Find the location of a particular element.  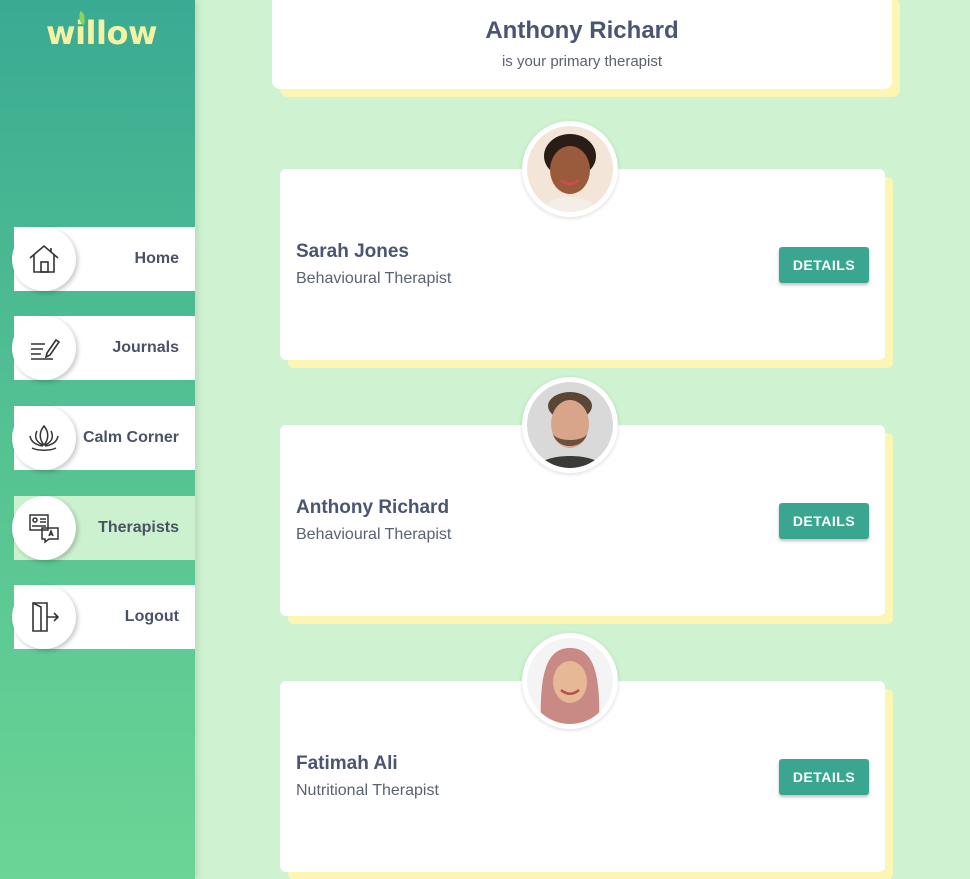

therapist-chat-icon is located at coordinates (44, 528).